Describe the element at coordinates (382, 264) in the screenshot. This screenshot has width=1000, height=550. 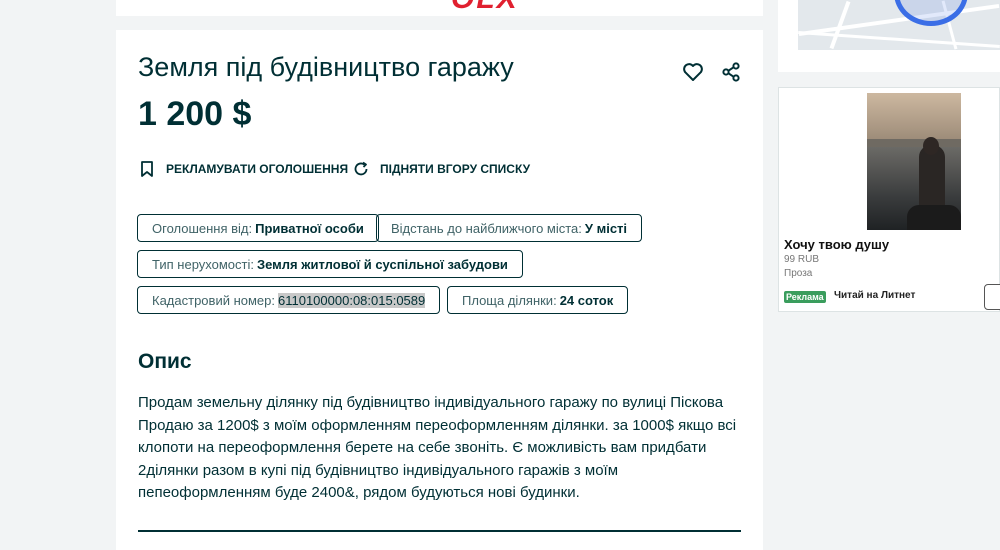
I see `param-value: Земля житлової й суспільної забудови` at that location.